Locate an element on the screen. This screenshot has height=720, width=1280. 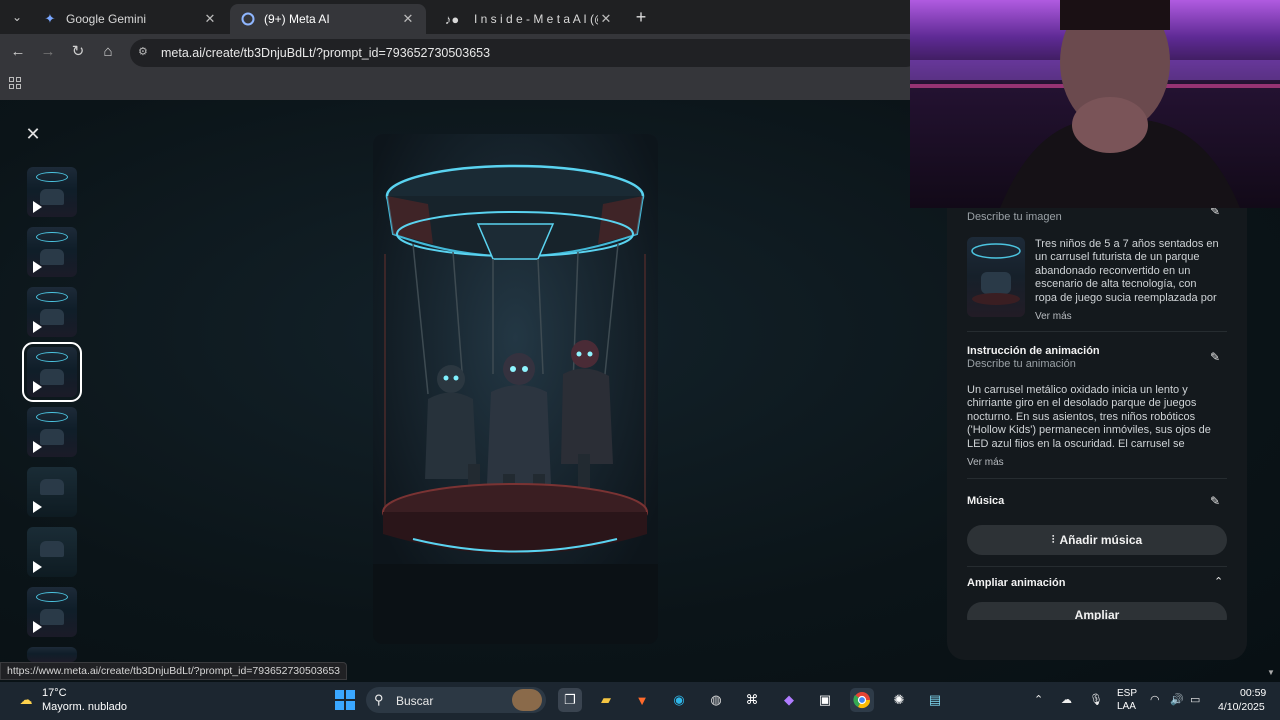
file-explorer-icon: ▰ is located at coordinates (606, 700).